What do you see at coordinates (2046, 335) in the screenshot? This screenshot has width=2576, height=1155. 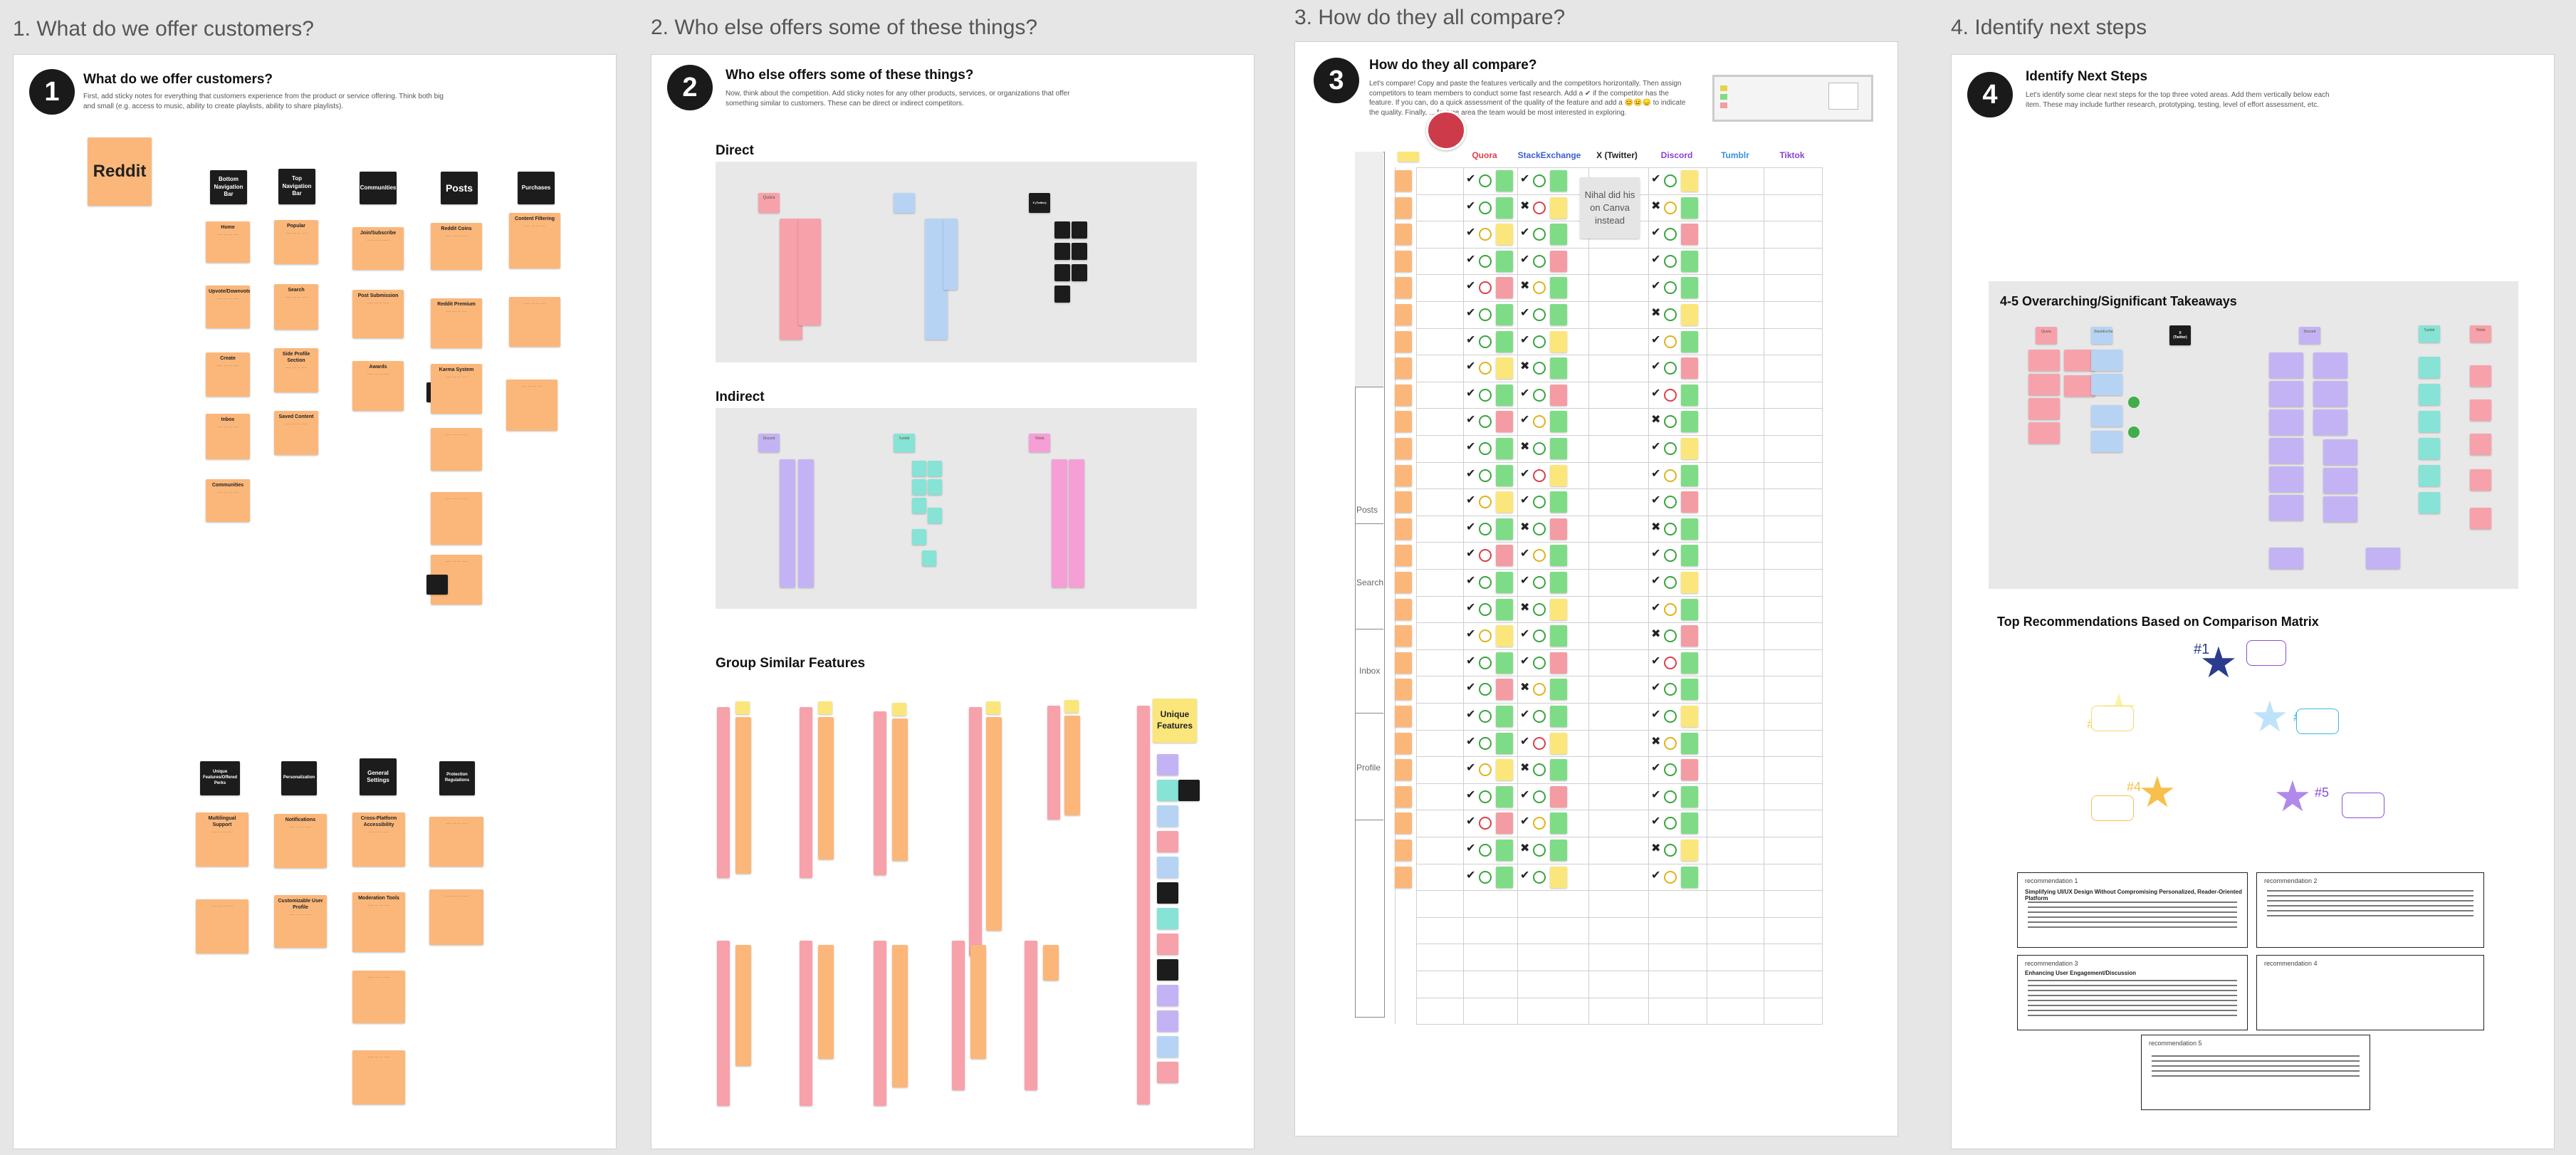 I see `competitor-sticky: Quora` at bounding box center [2046, 335].